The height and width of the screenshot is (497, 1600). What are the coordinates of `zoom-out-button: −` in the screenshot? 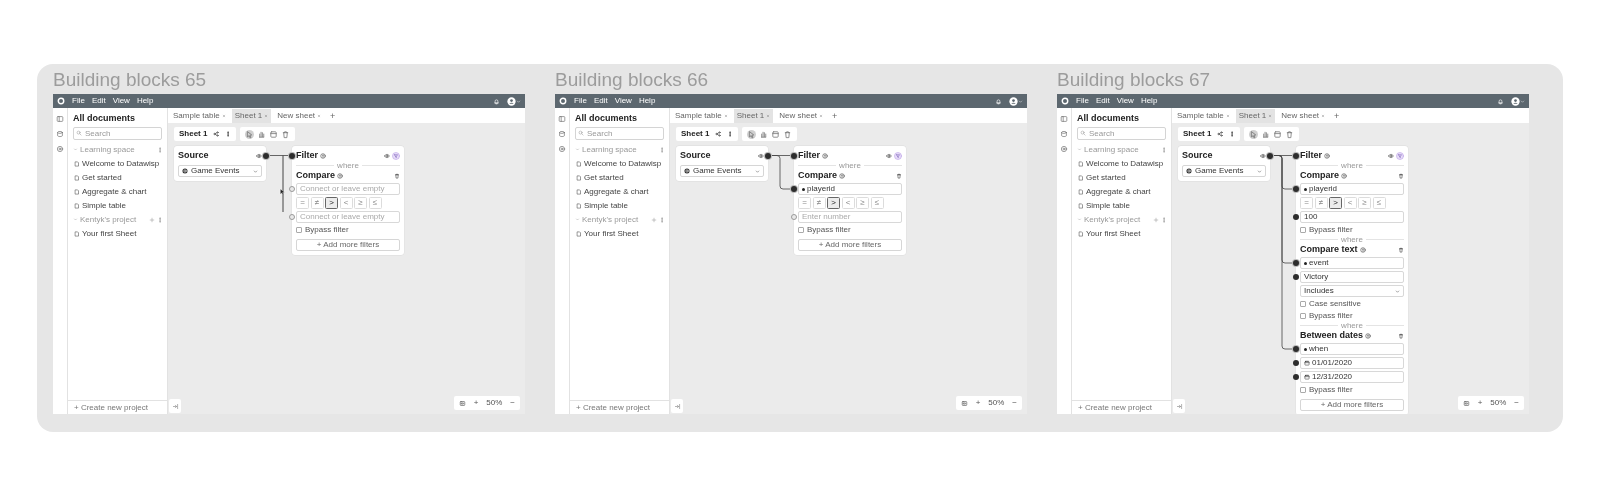 It's located at (512, 403).